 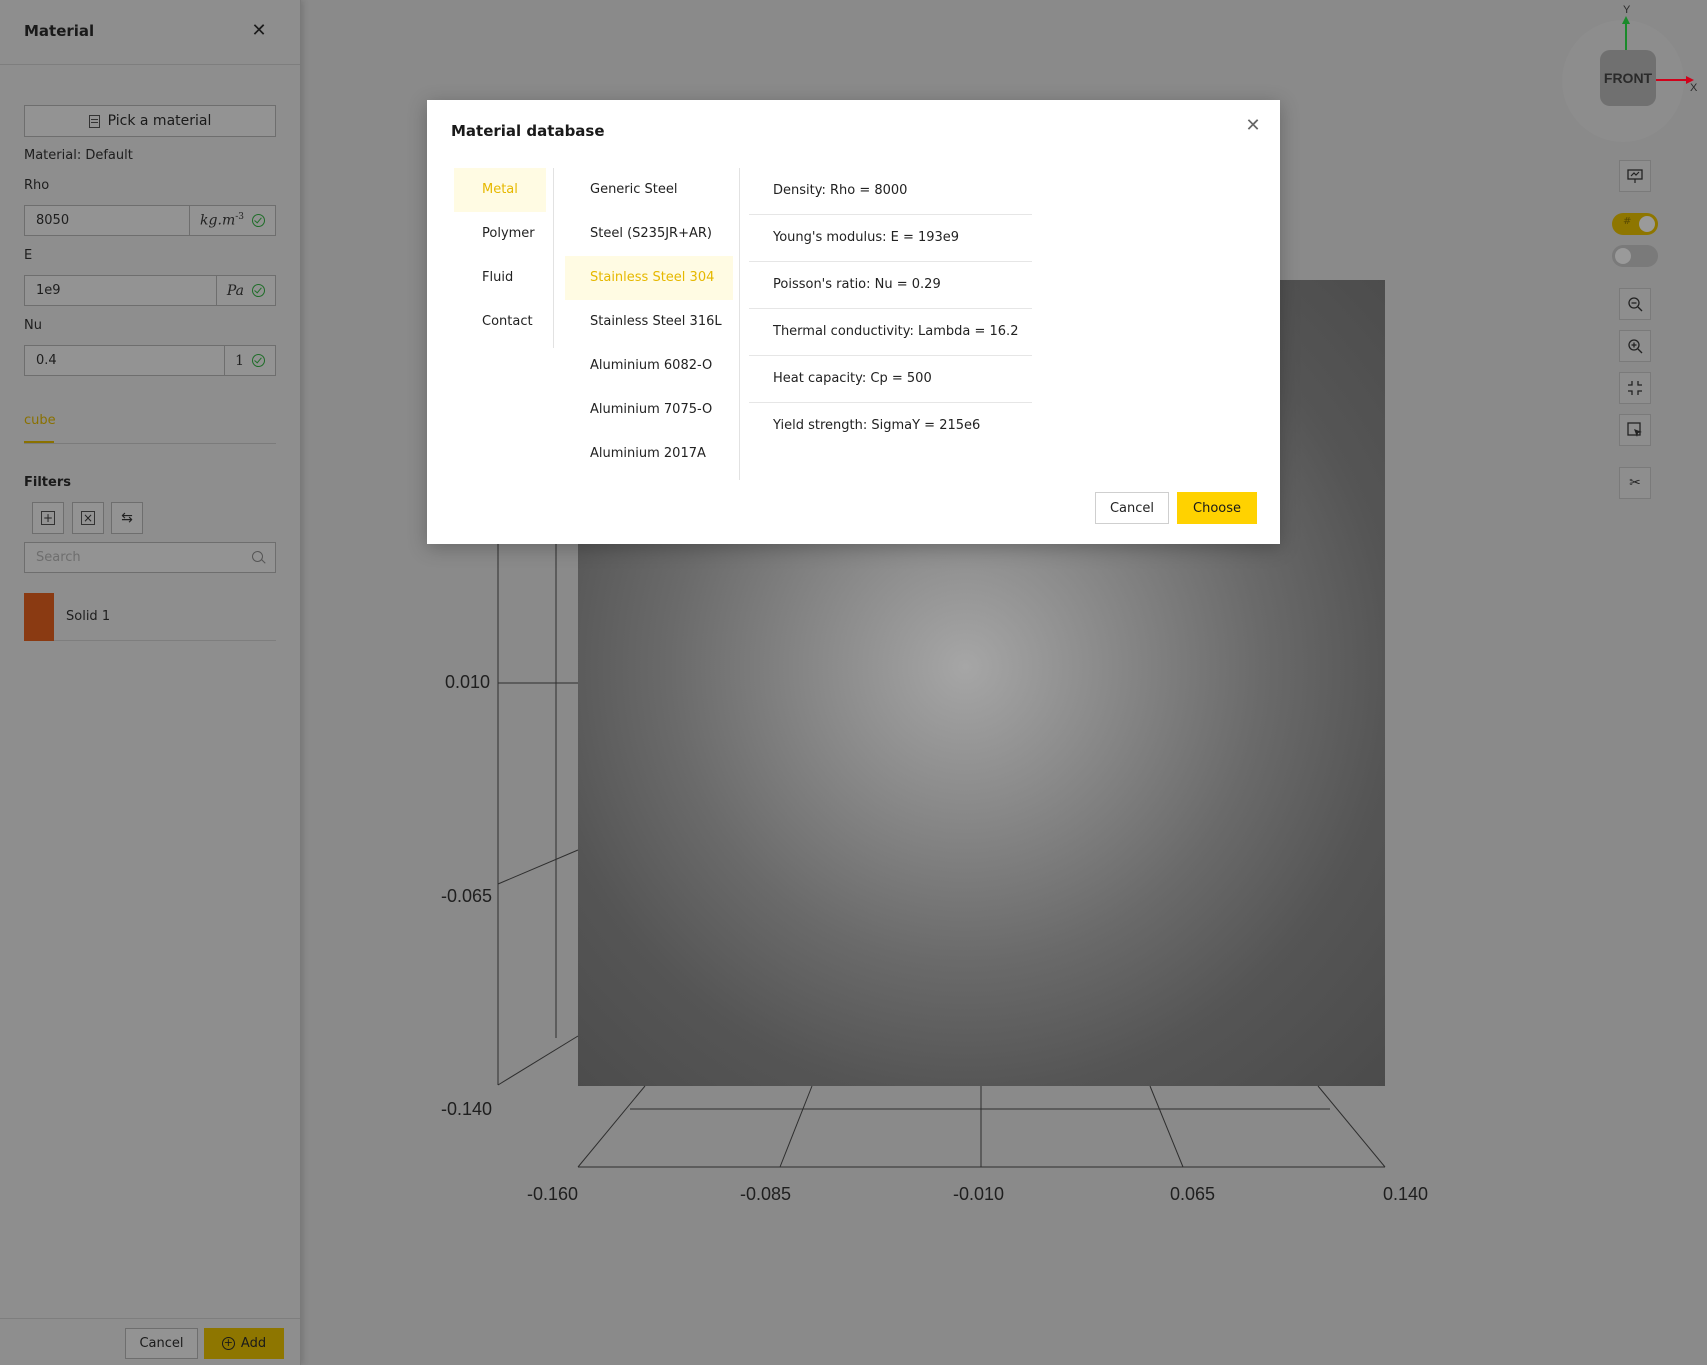 What do you see at coordinates (503, 234) in the screenshot?
I see `category-item-polymer: Polymer` at bounding box center [503, 234].